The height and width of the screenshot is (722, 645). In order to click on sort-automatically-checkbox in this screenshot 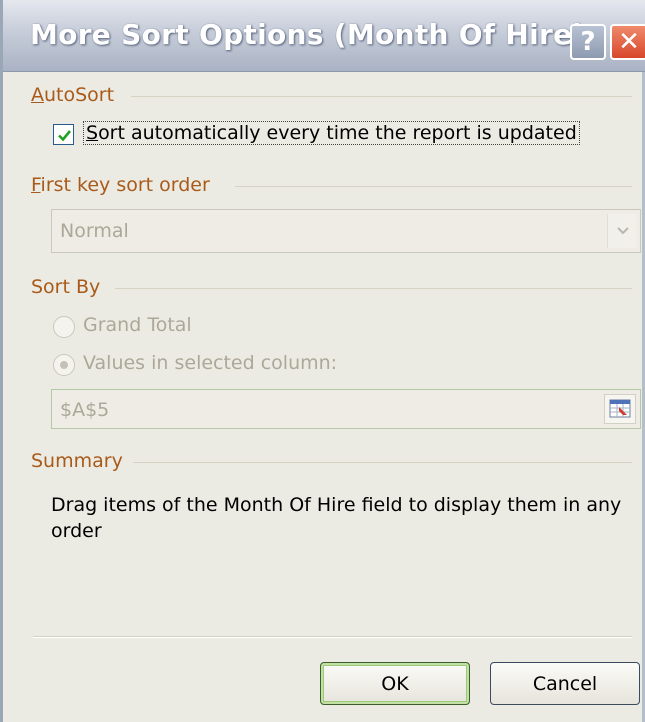, I will do `click(63, 134)`.